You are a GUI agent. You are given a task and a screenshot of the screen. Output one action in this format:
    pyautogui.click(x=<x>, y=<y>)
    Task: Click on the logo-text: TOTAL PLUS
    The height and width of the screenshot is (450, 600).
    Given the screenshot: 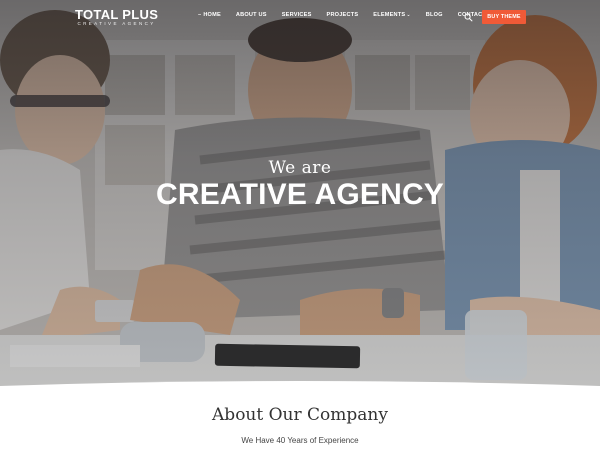 What is the action you would take?
    pyautogui.click(x=117, y=14)
    